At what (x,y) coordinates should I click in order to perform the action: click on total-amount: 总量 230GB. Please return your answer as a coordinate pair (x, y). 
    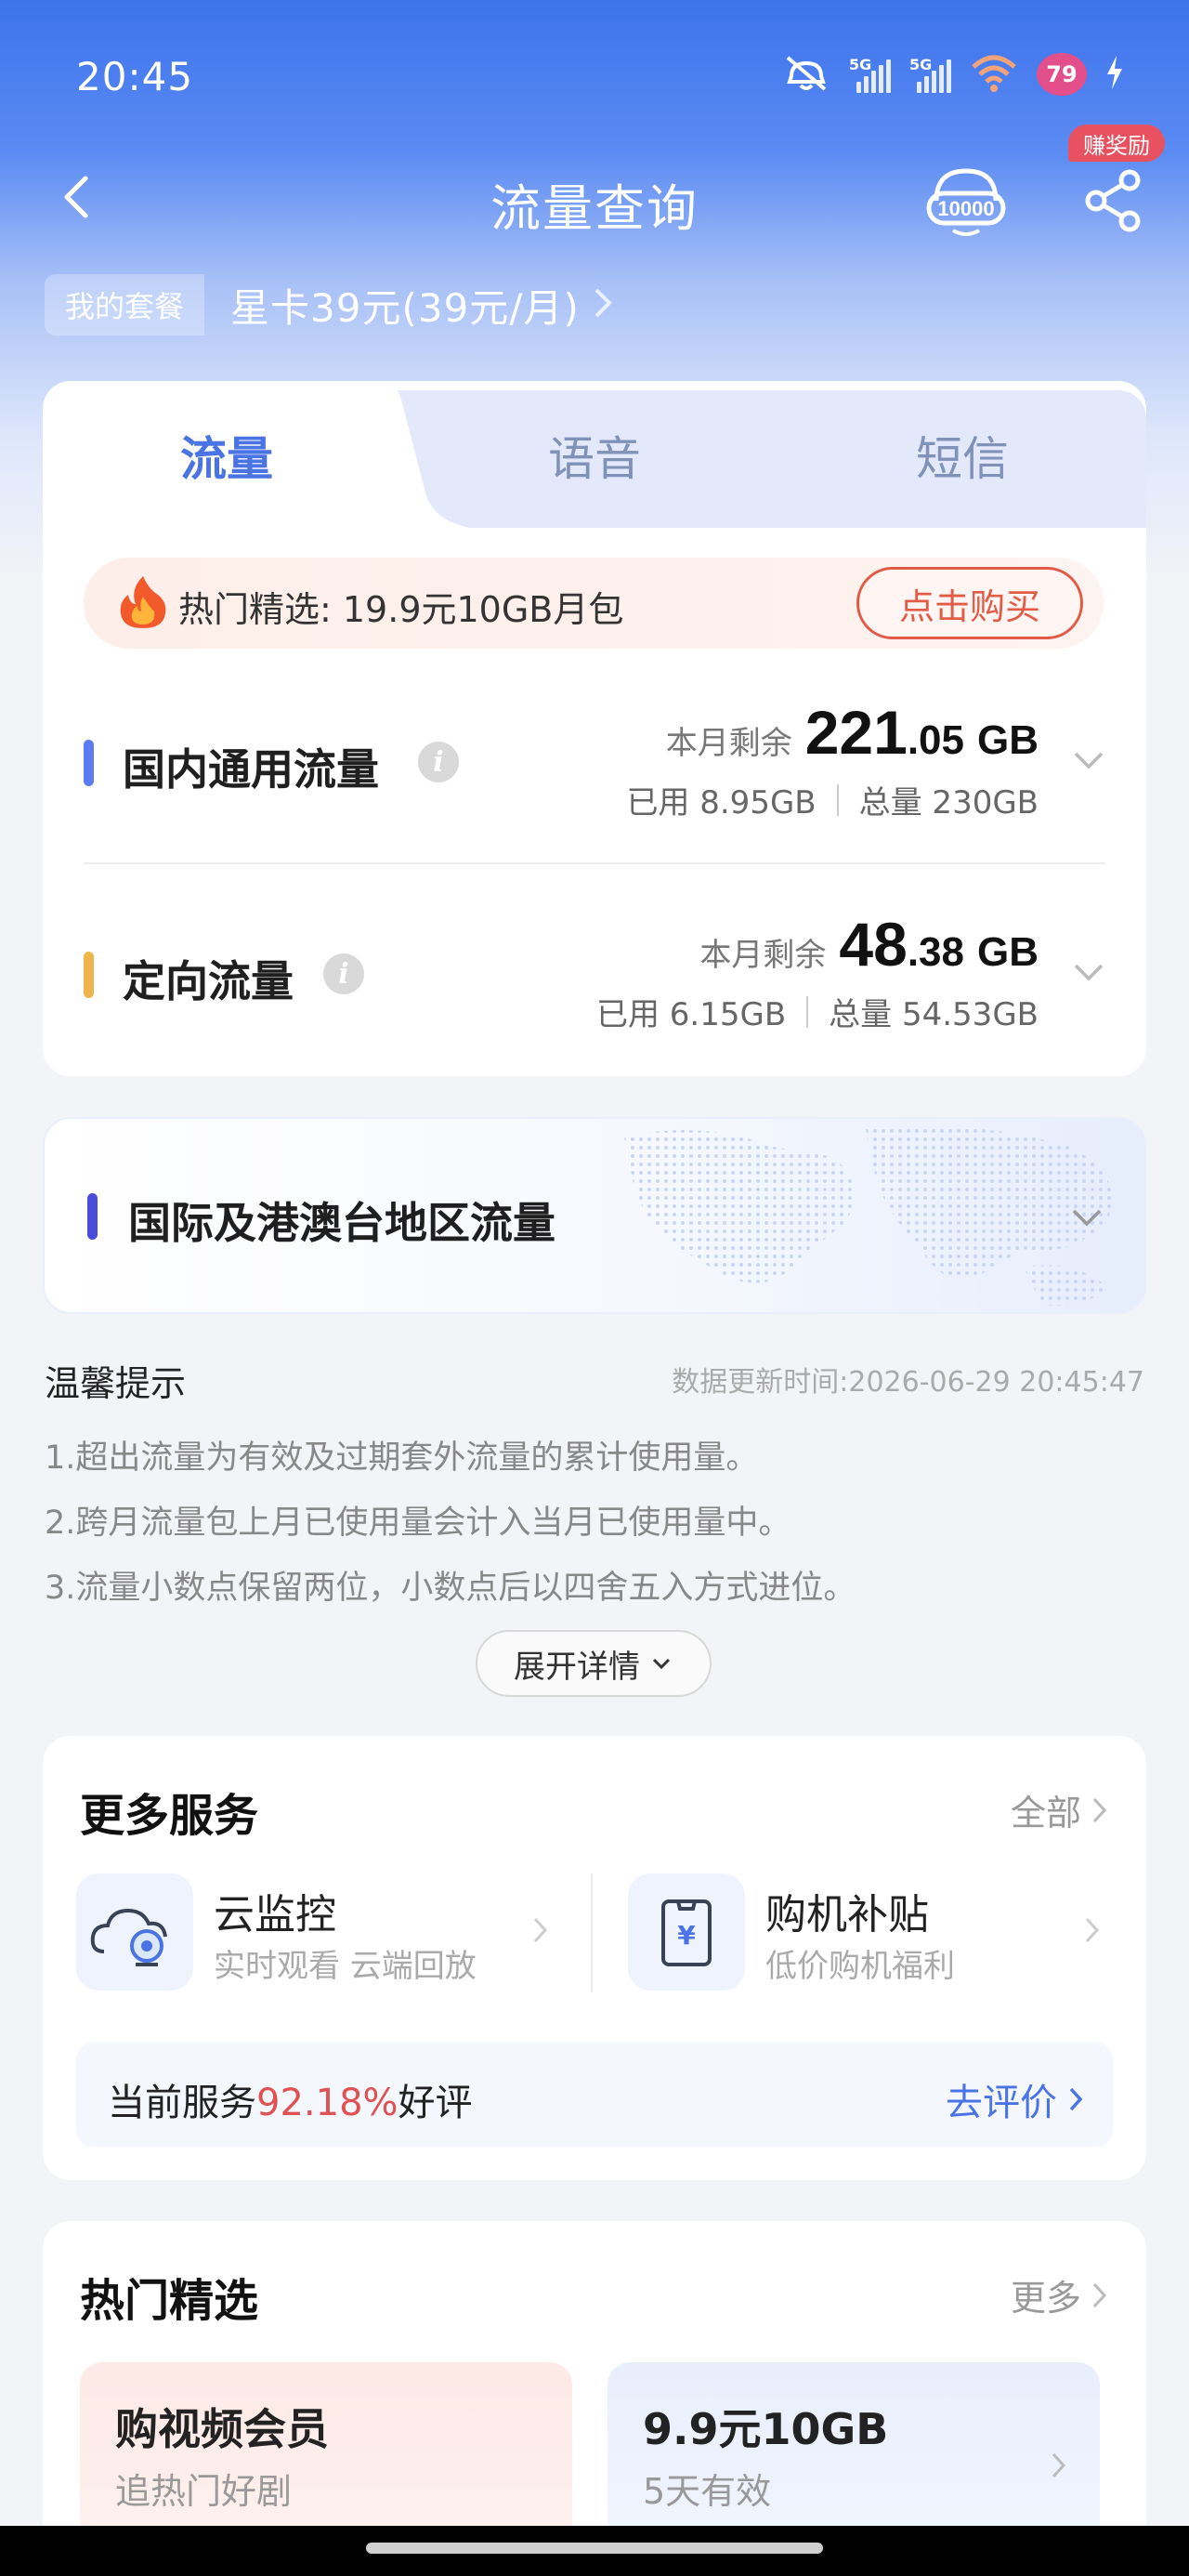
    Looking at the image, I should click on (948, 802).